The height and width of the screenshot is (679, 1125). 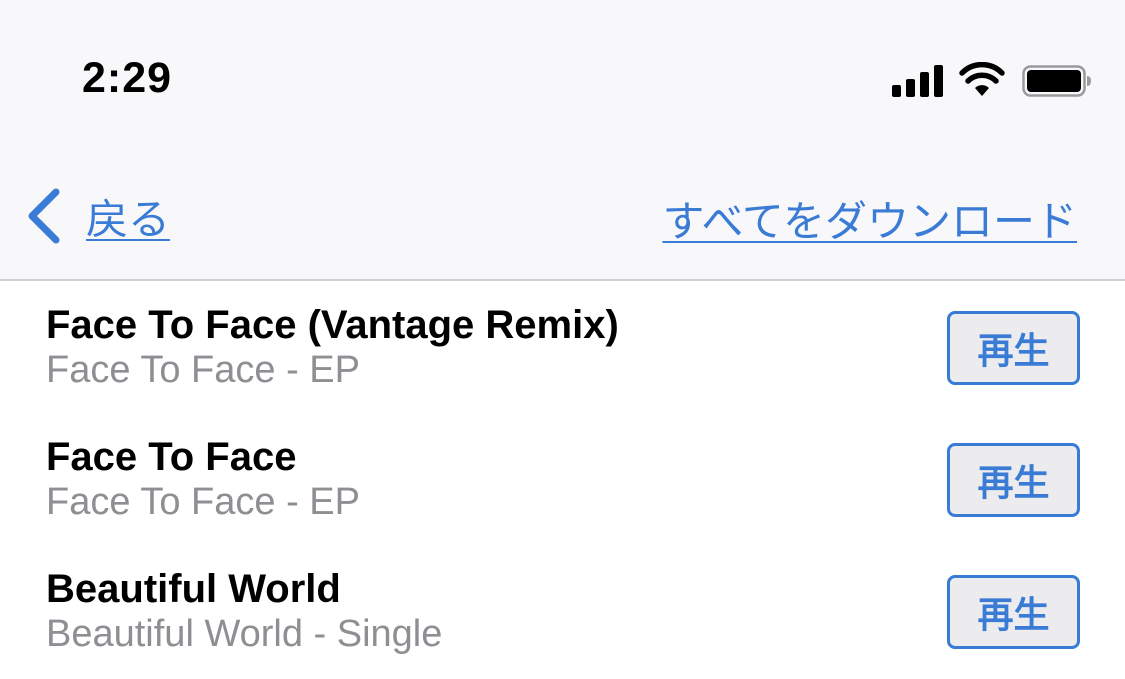 What do you see at coordinates (193, 589) in the screenshot?
I see `track-title: Beautiful World` at bounding box center [193, 589].